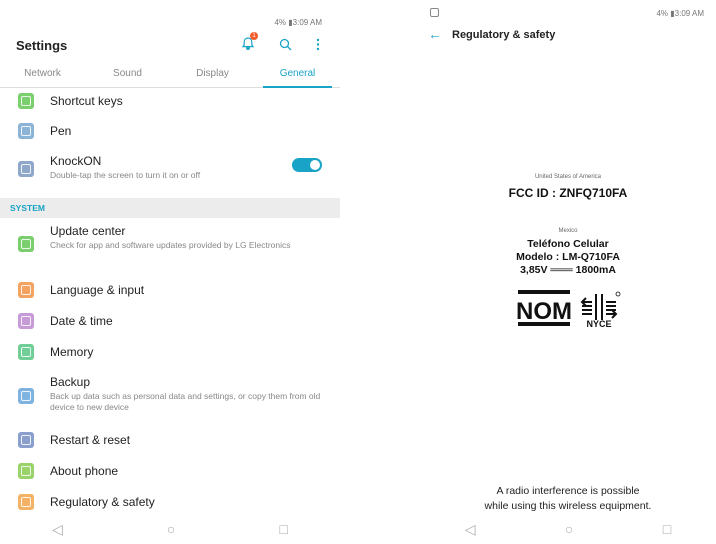 This screenshot has height=544, width=716. I want to click on list-item-date-time: Date & time, so click(170, 321).